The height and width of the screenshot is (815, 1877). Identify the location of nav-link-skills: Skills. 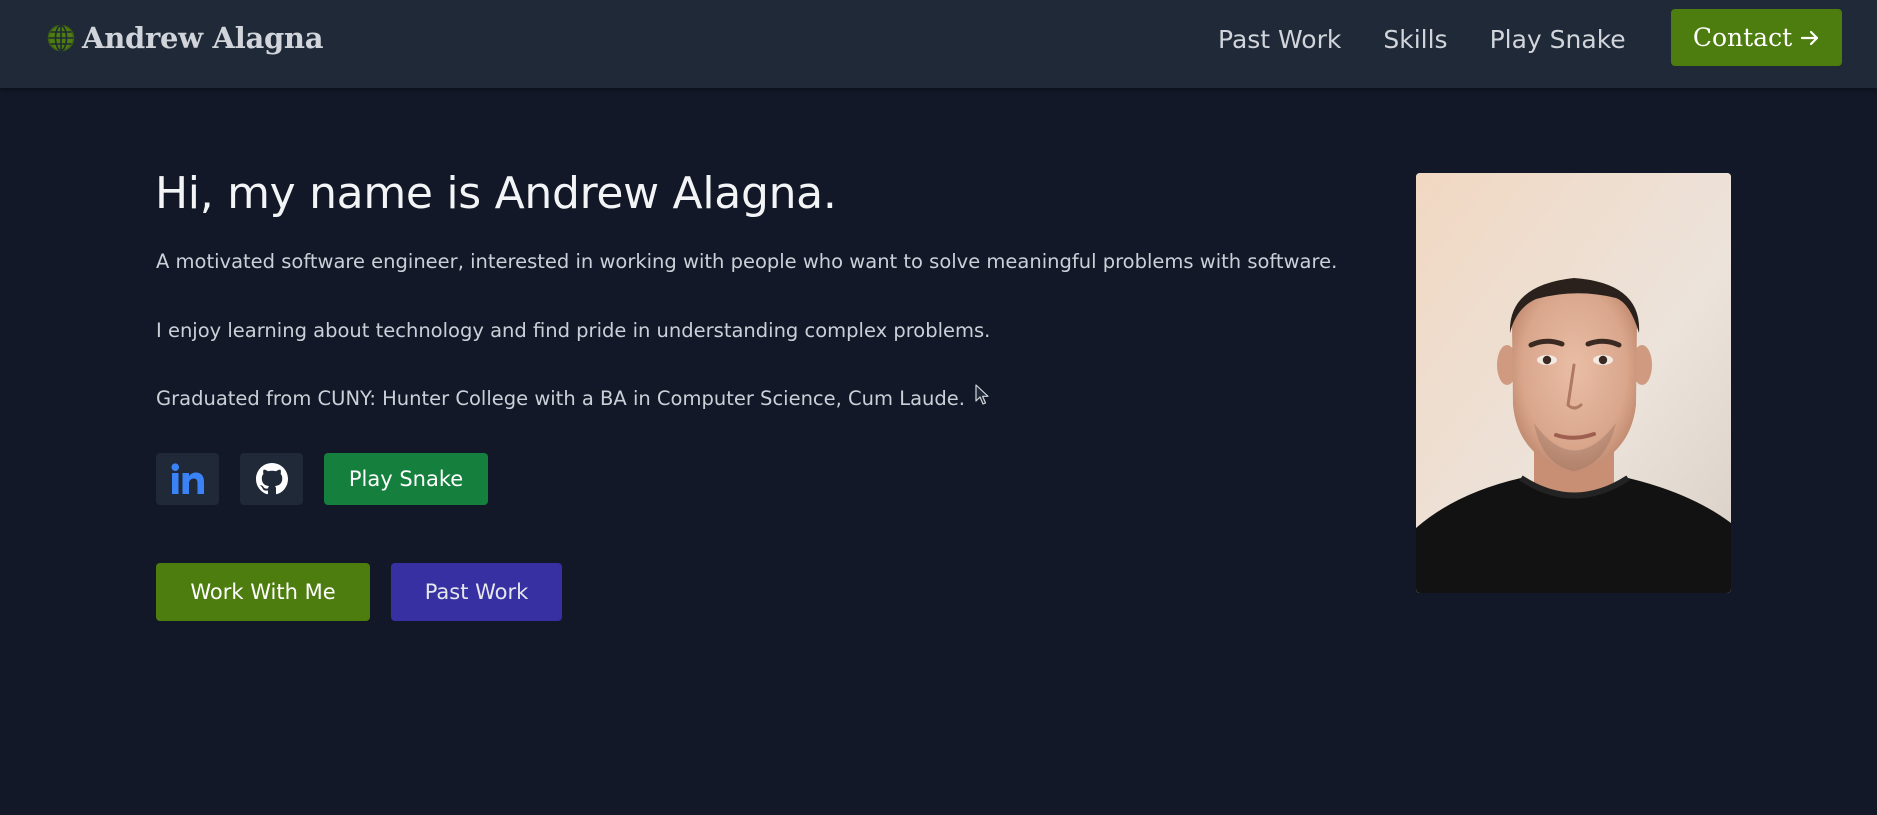
(1415, 39).